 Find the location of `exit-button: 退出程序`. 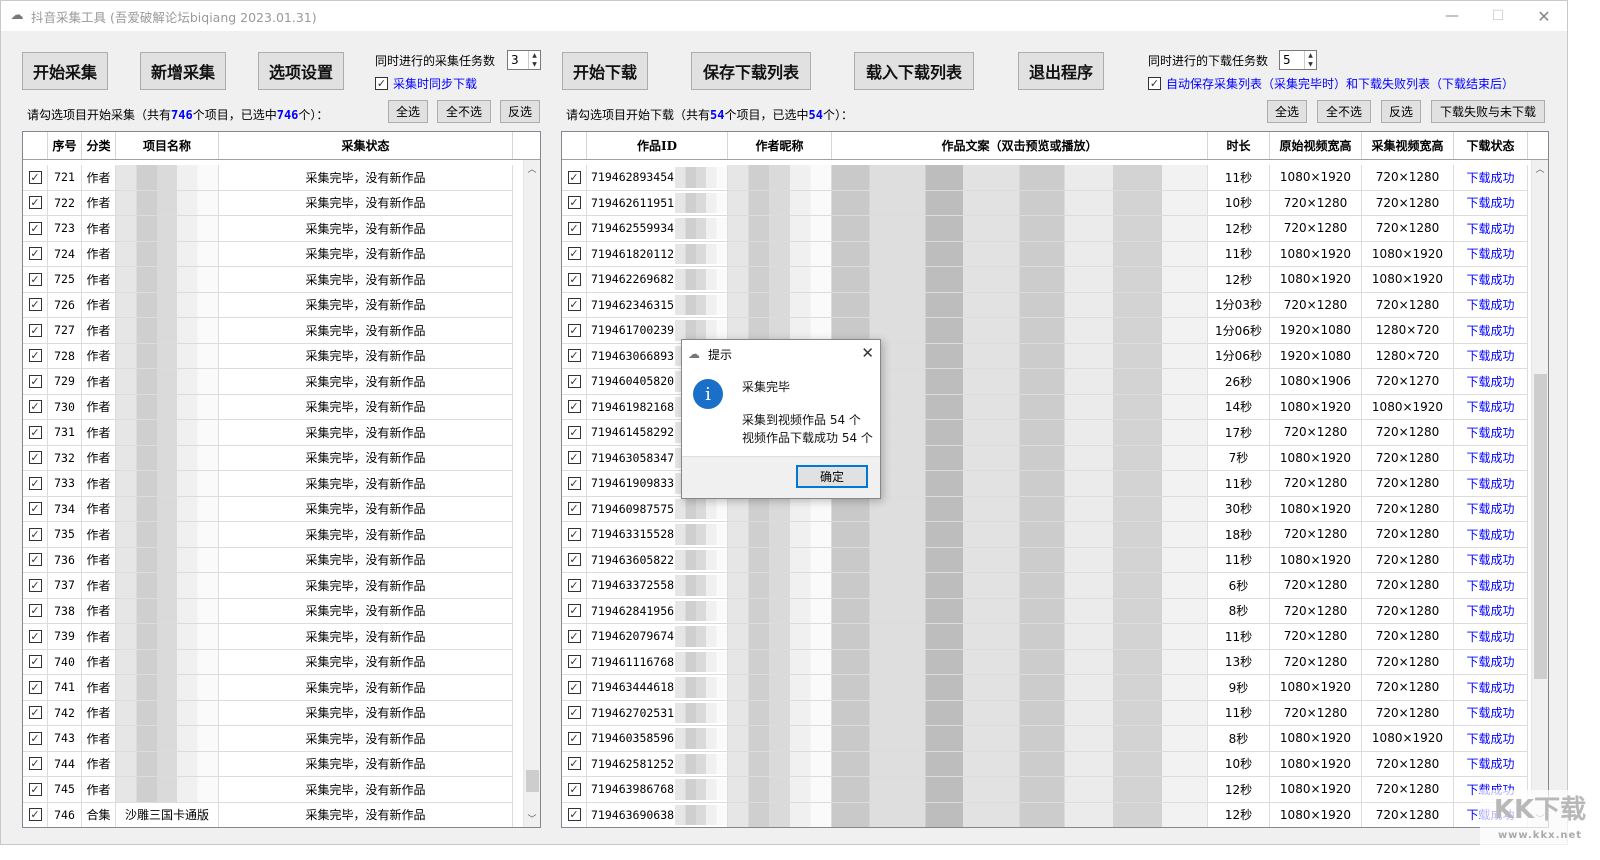

exit-button: 退出程序 is located at coordinates (1061, 71).